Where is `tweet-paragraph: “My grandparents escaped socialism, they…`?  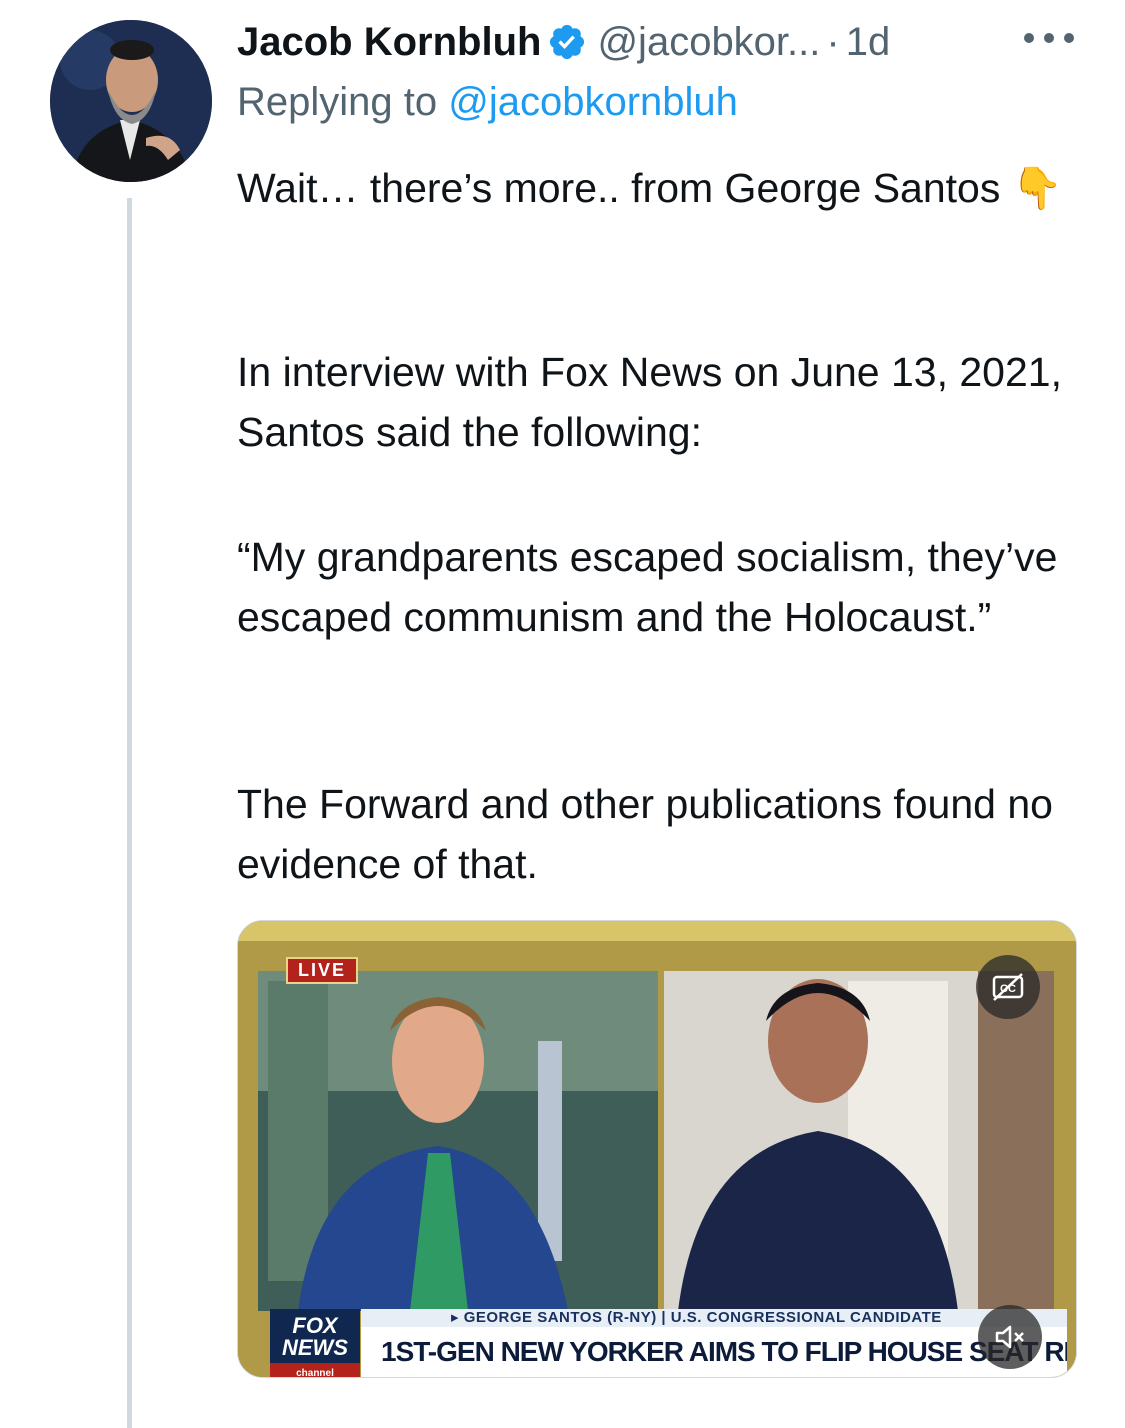 tweet-paragraph: “My grandparents escaped socialism, they… is located at coordinates (647, 587).